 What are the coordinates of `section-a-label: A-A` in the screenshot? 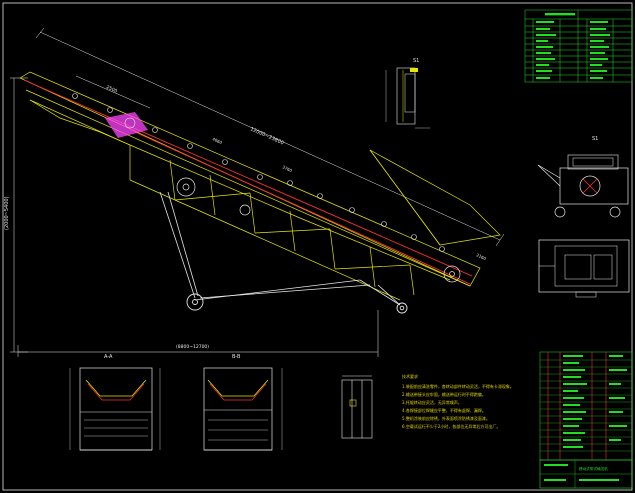 It's located at (108, 357).